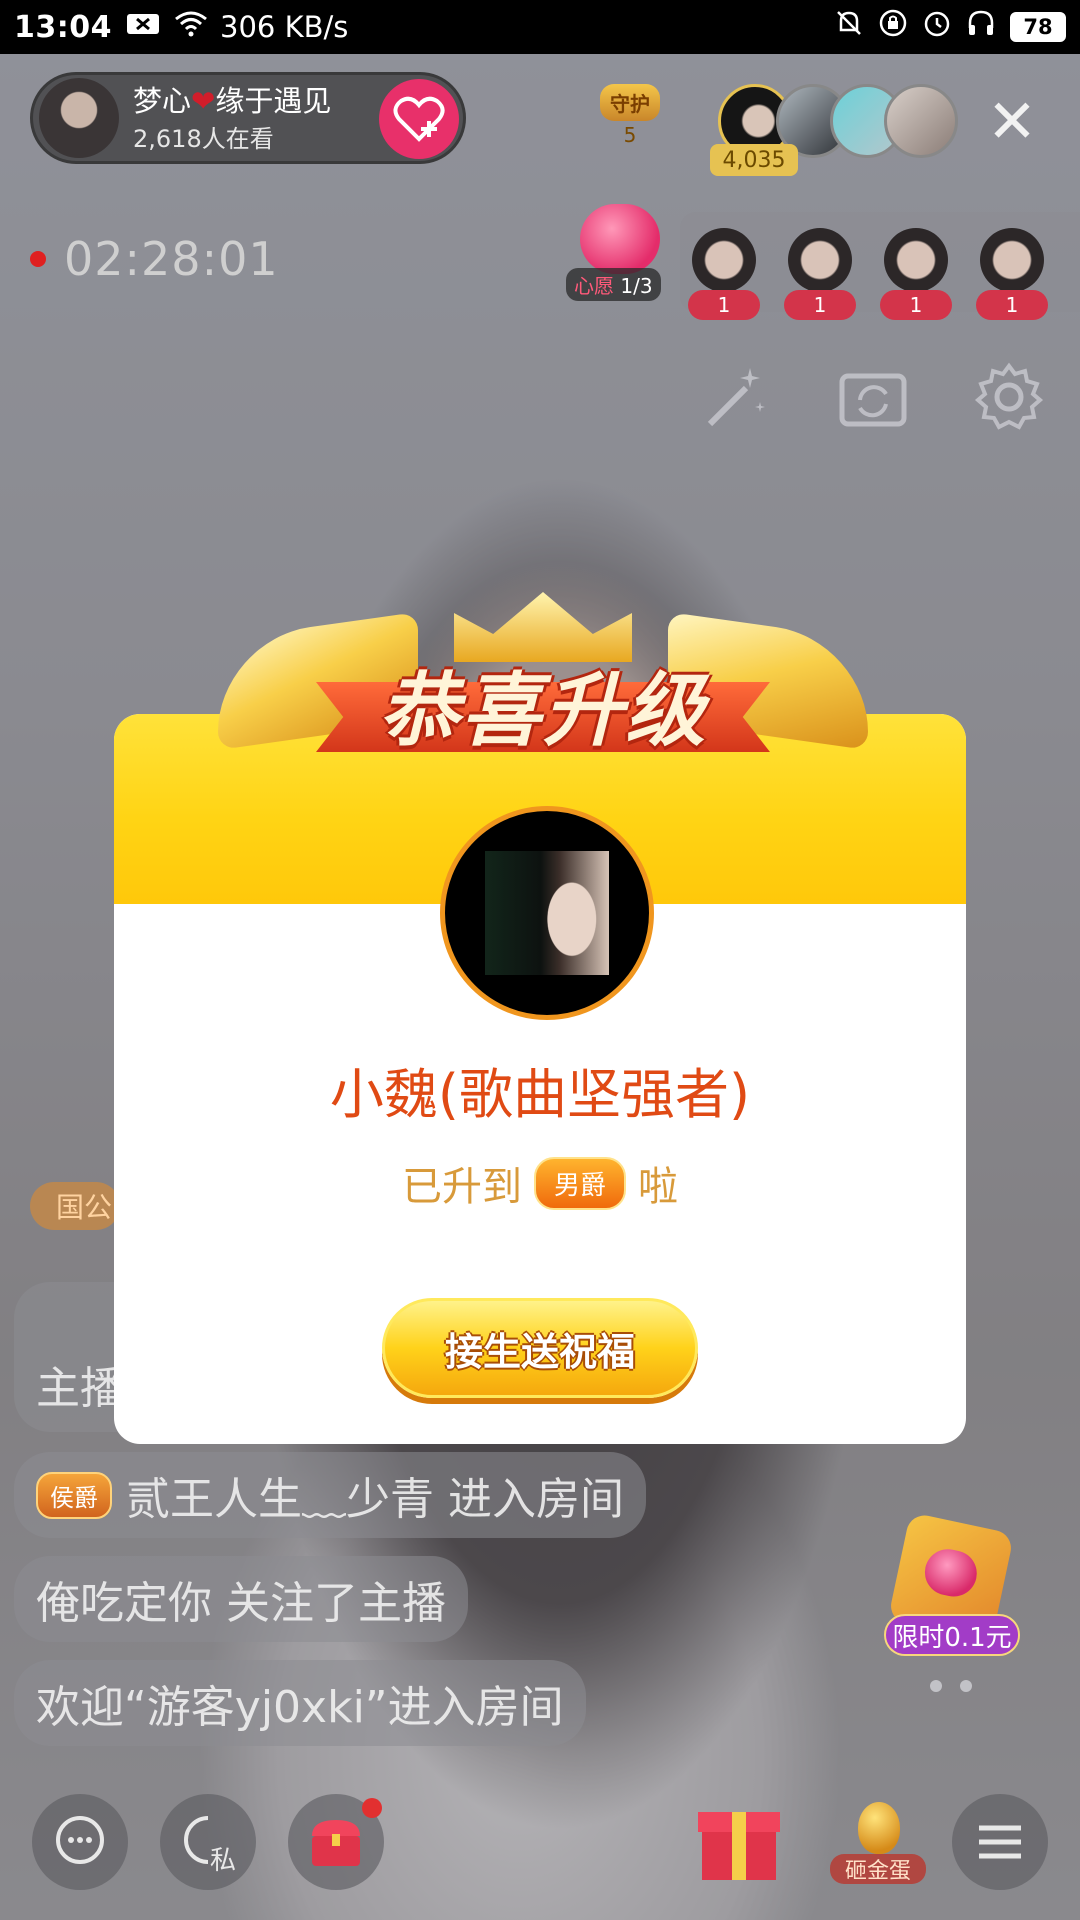 This screenshot has height=1920, width=1080. Describe the element at coordinates (620, 239) in the screenshot. I see `wish-heart-icon` at that location.